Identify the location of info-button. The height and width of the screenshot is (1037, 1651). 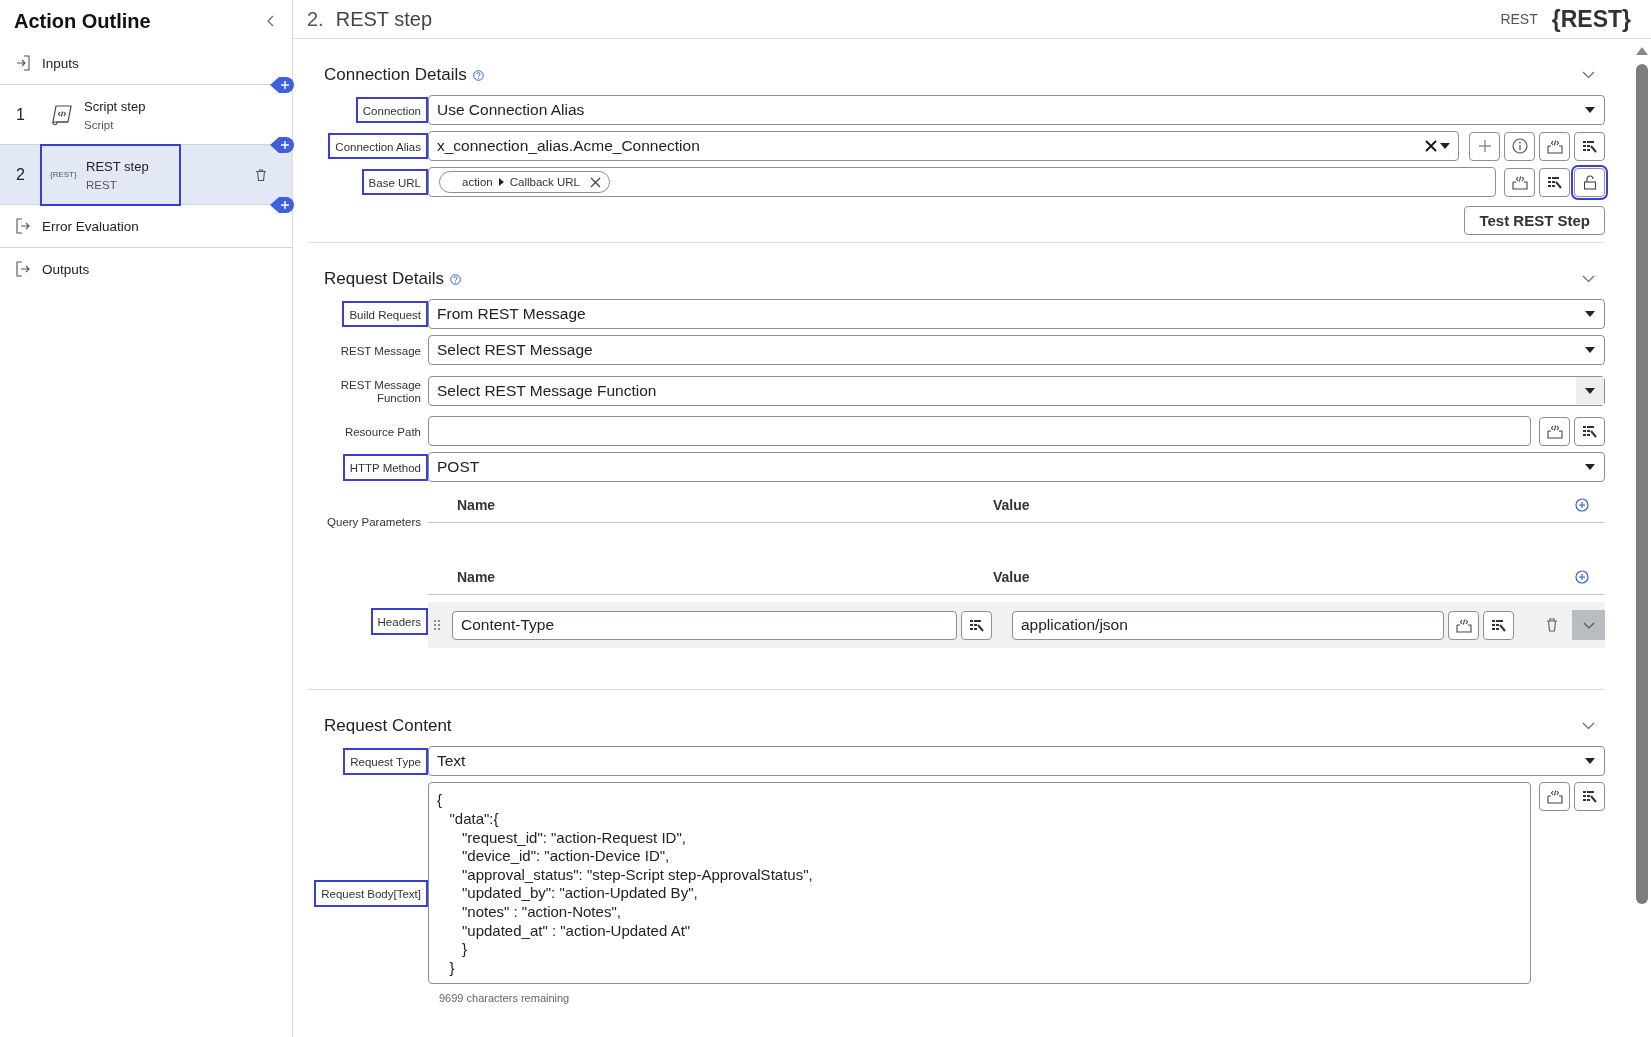
(1519, 146).